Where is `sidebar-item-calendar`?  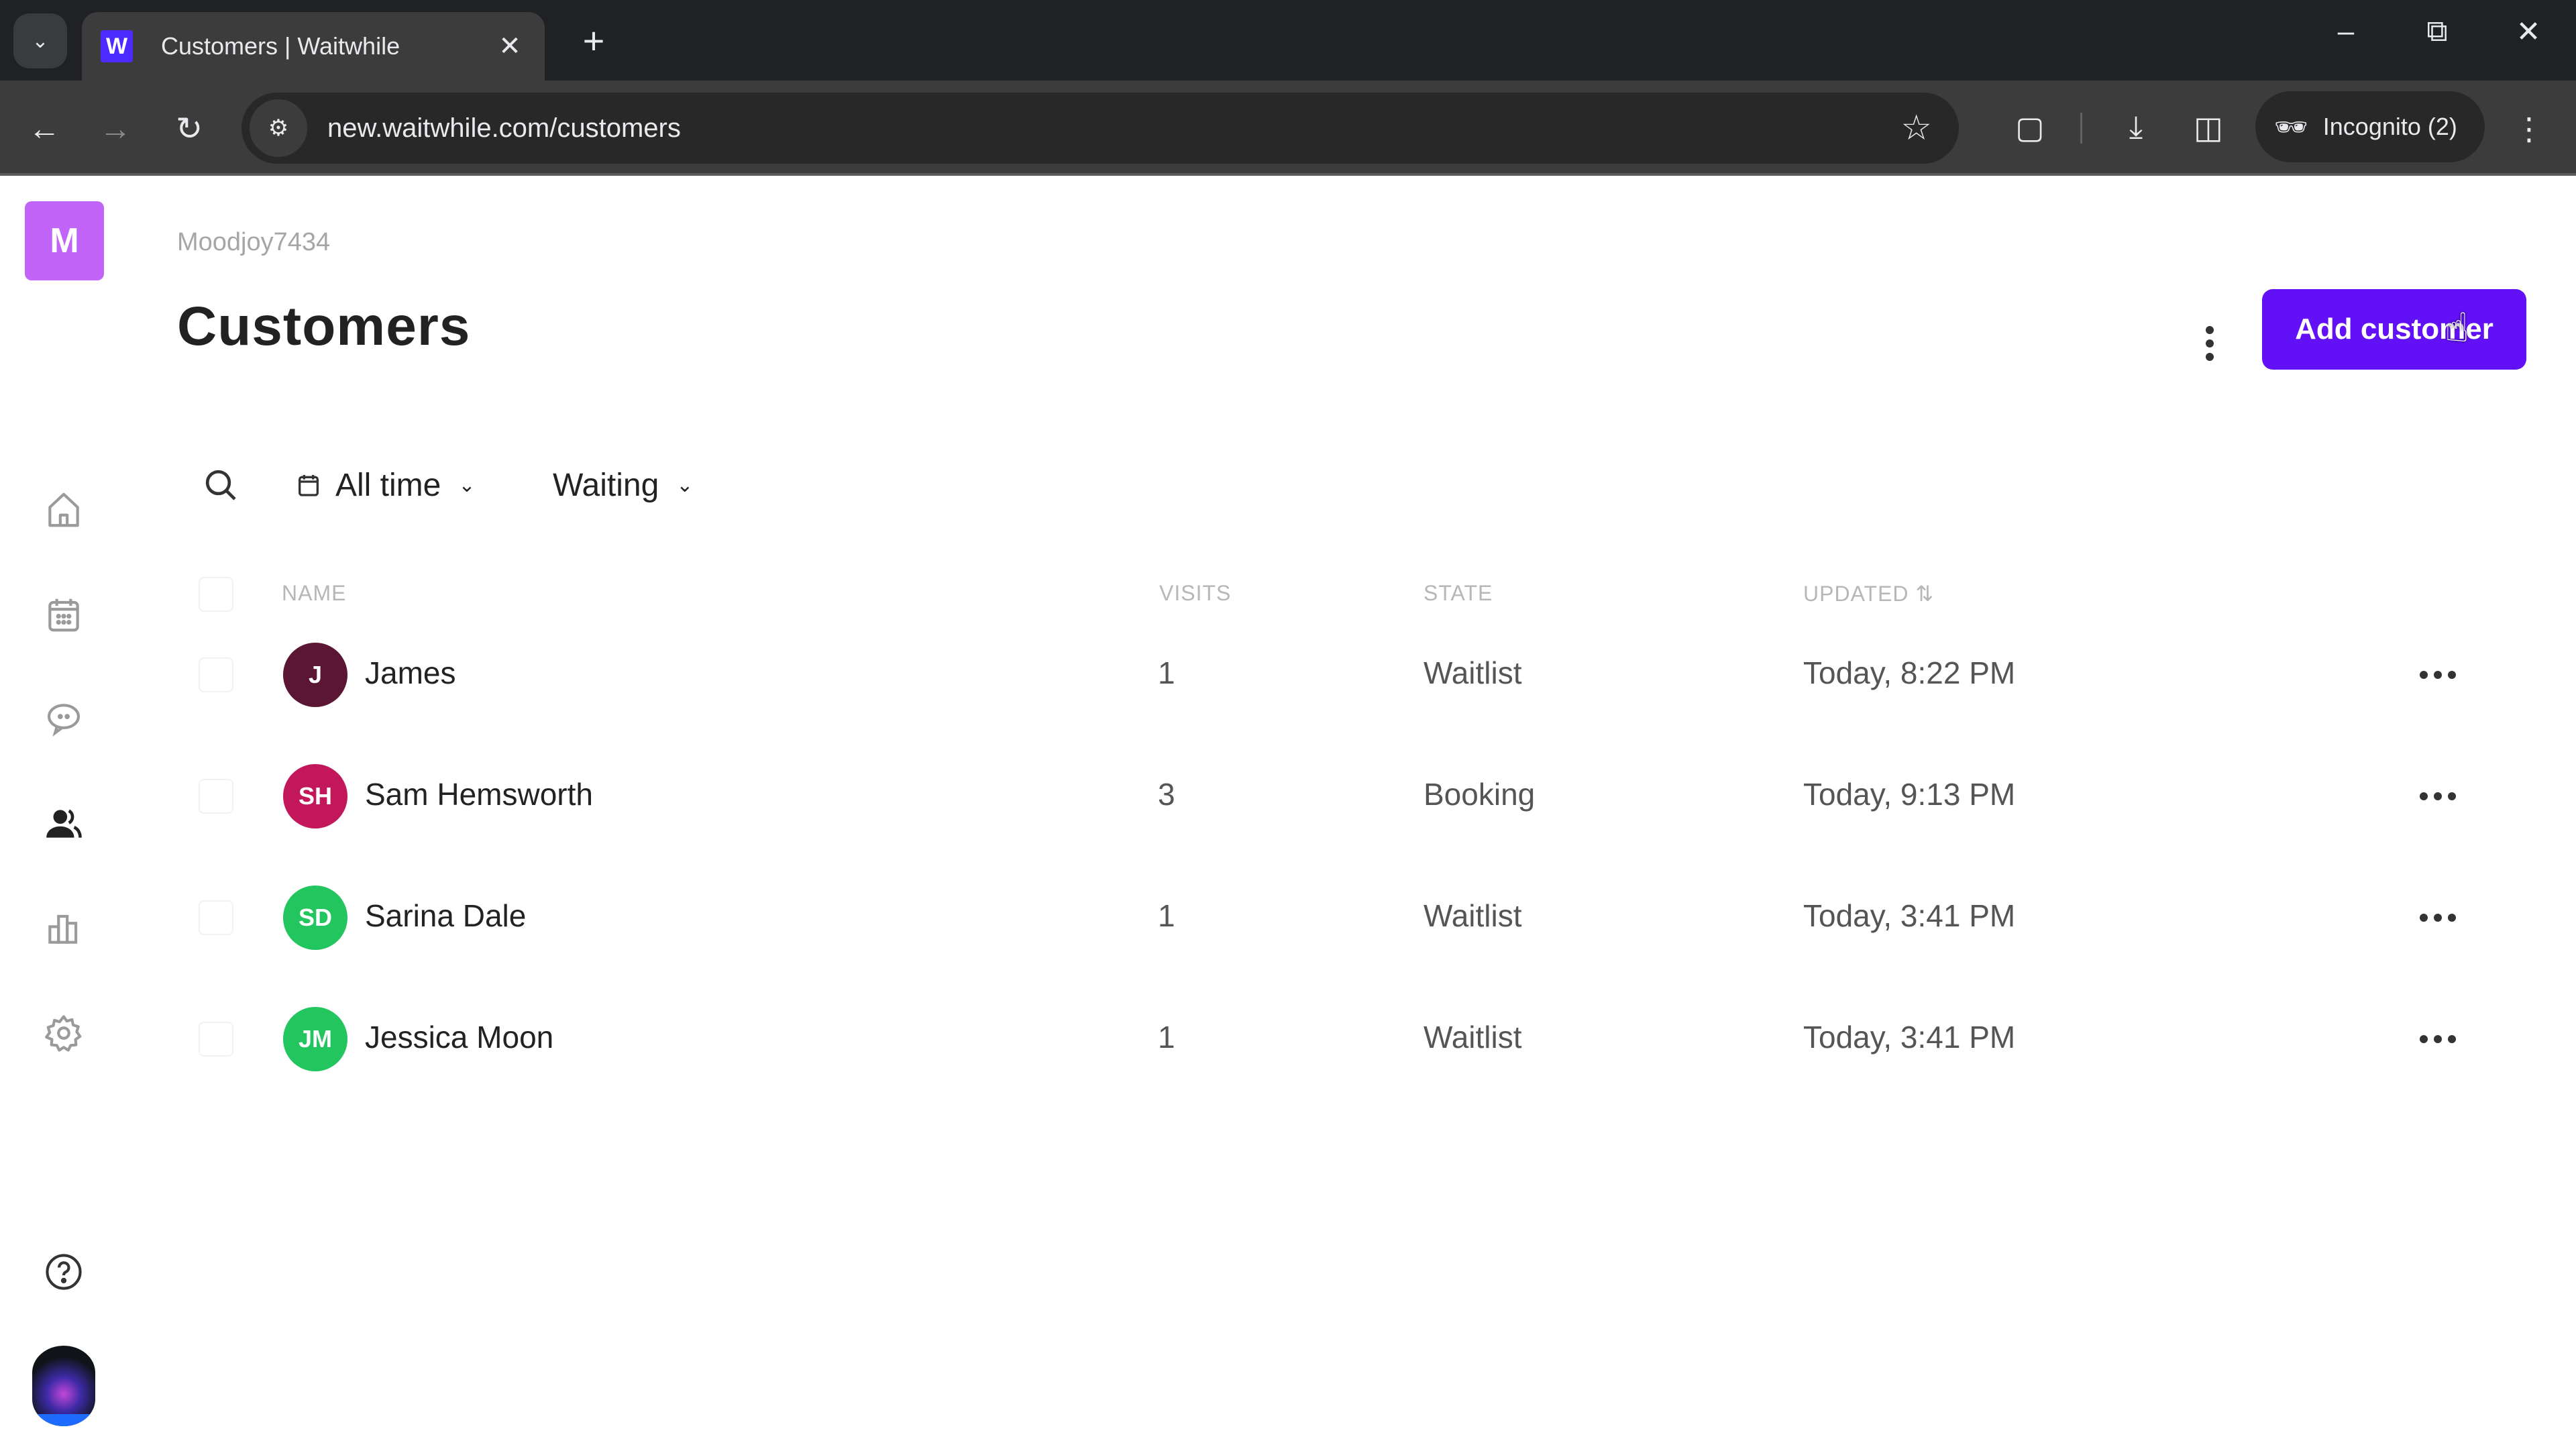 sidebar-item-calendar is located at coordinates (64, 614).